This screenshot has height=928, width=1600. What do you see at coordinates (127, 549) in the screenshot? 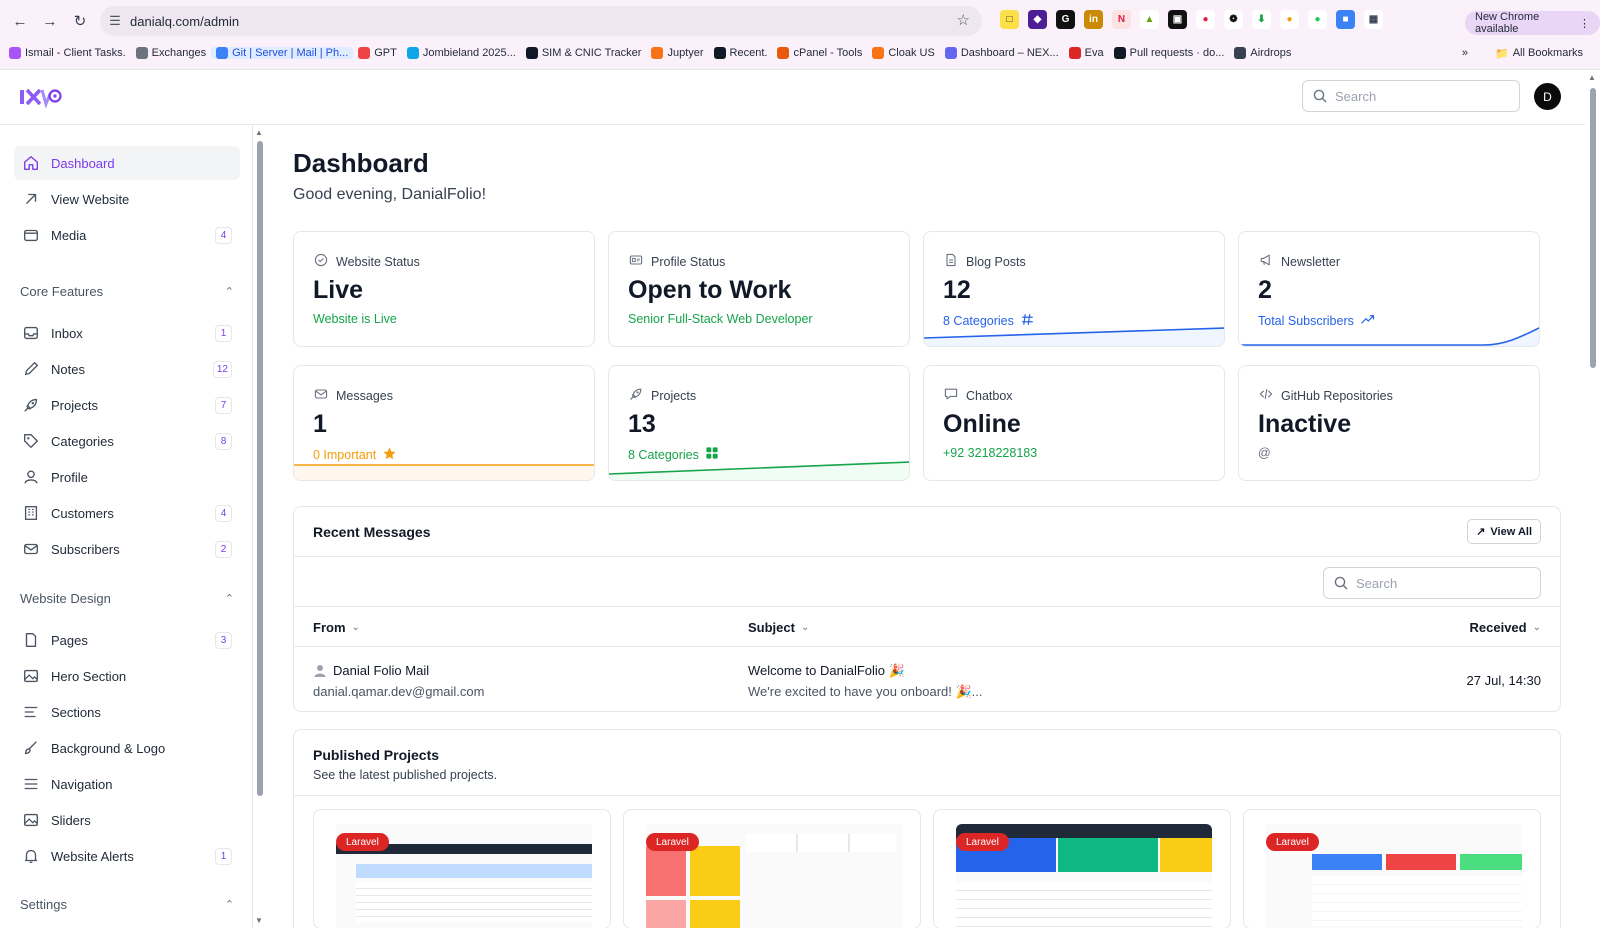
I see `sidebar-item-subscribers: Subscribers 2` at bounding box center [127, 549].